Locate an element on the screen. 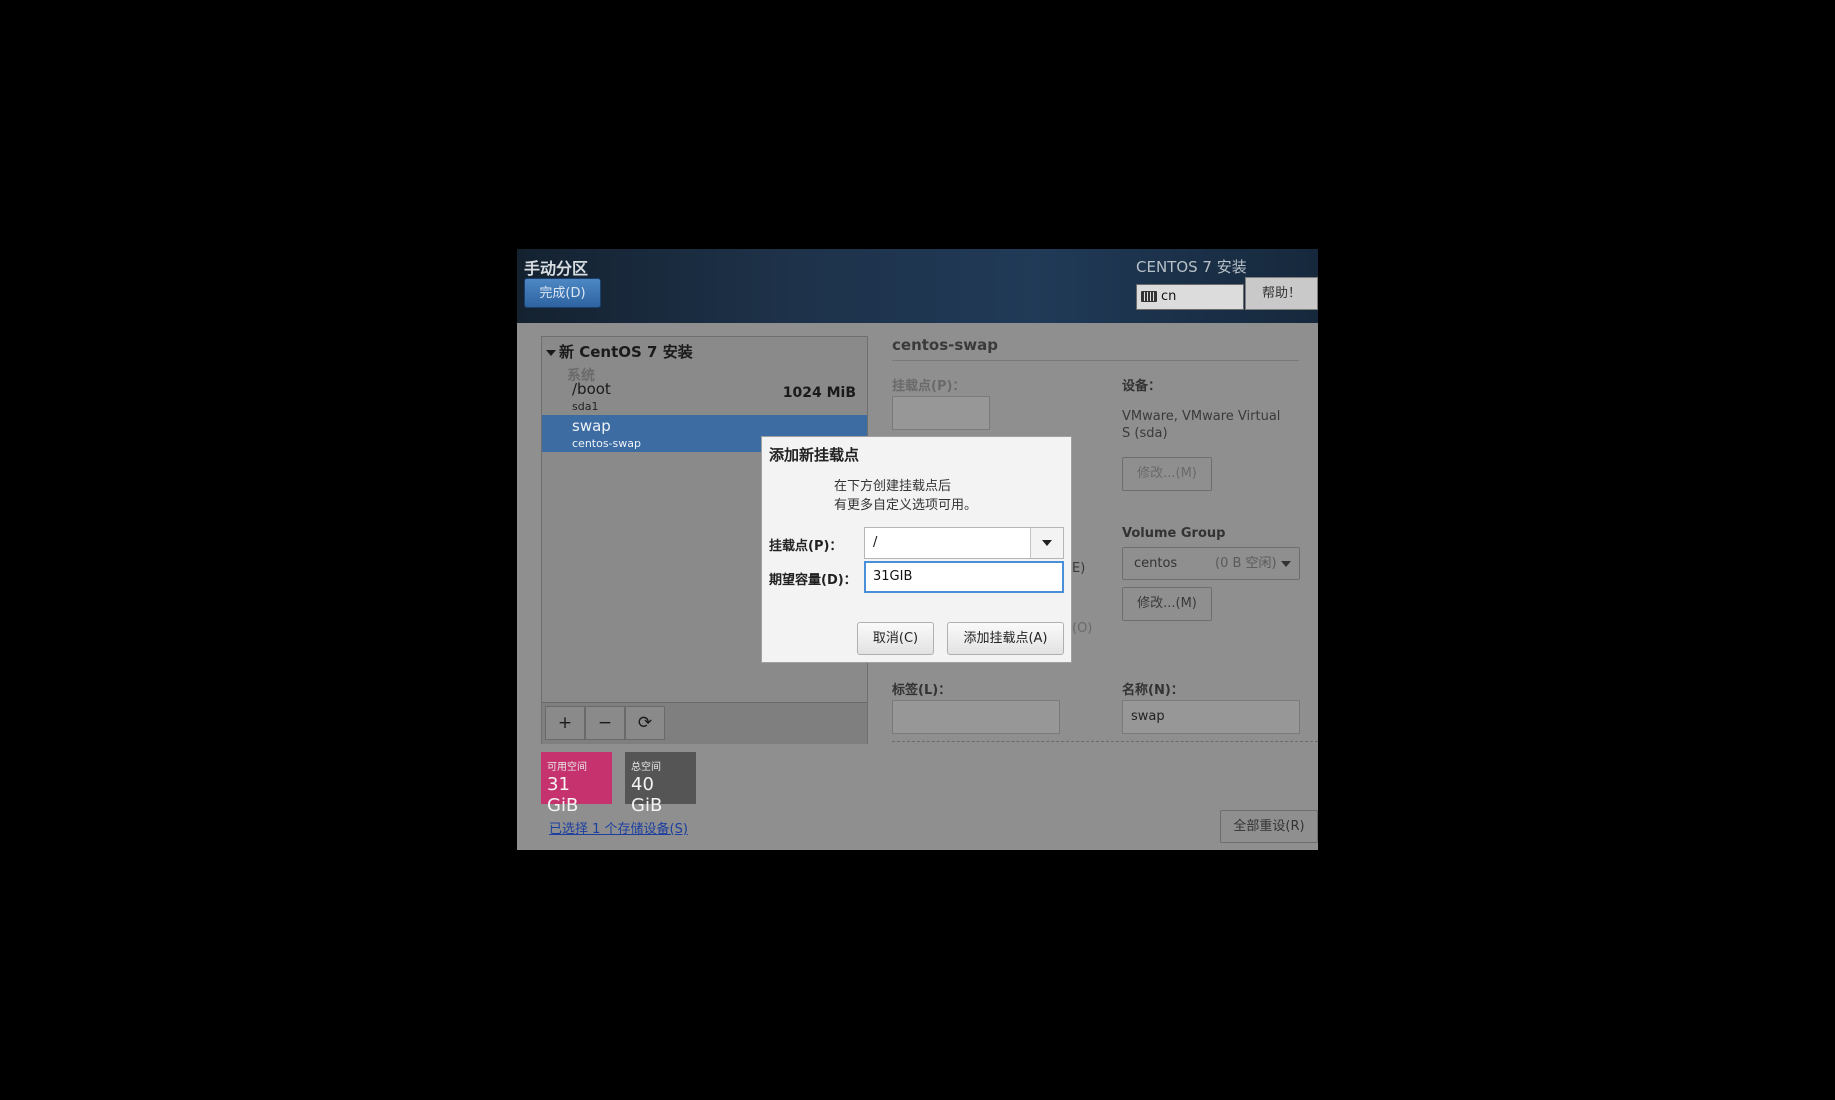 This screenshot has height=1100, width=1835. label-field-label: 标签(L)： is located at coordinates (922, 690).